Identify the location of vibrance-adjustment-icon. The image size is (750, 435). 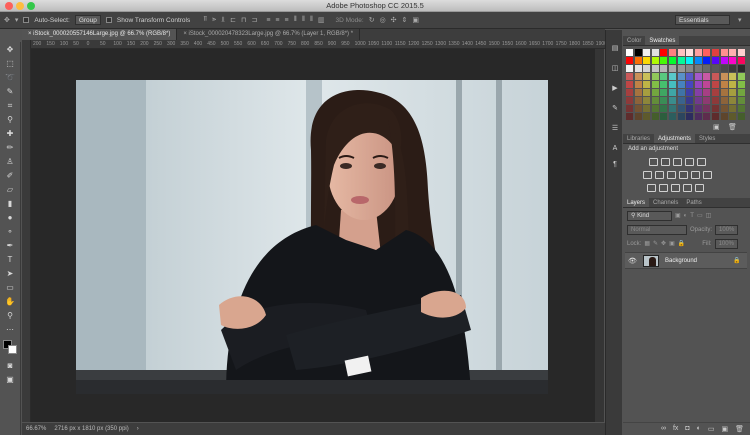
(701, 162).